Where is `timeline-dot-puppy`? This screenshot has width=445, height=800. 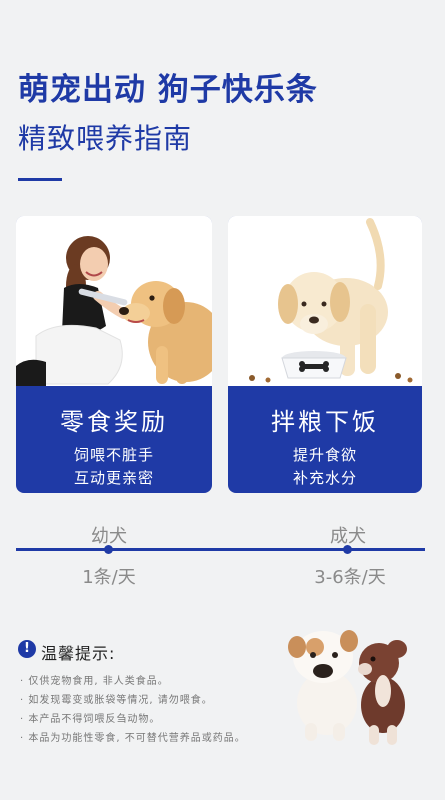
timeline-dot-puppy is located at coordinates (108, 549).